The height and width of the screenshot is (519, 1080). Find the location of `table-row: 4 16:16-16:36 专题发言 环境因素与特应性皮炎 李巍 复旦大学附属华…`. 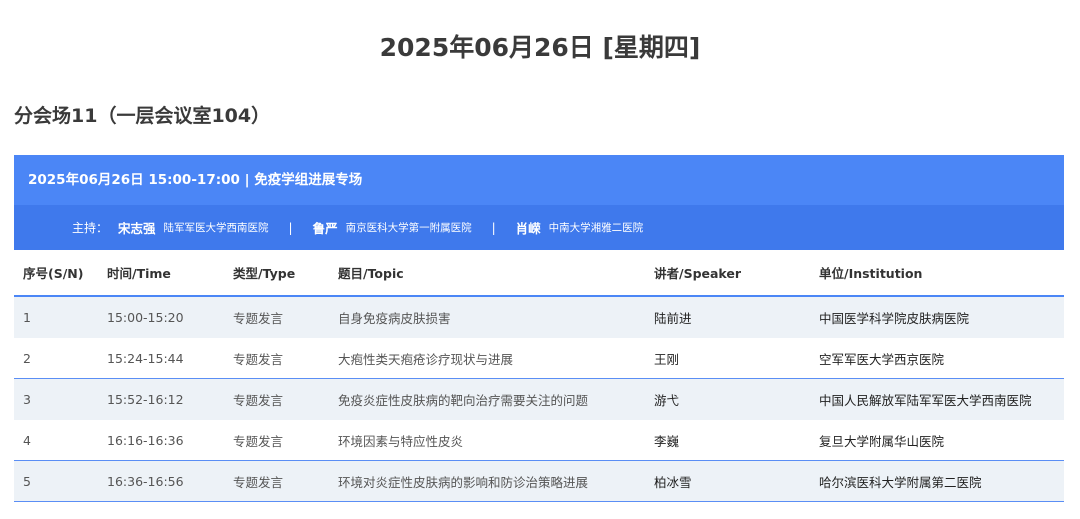

table-row: 4 16:16-16:36 专题发言 环境因素与特应性皮炎 李巍 复旦大学附属华… is located at coordinates (539, 440).